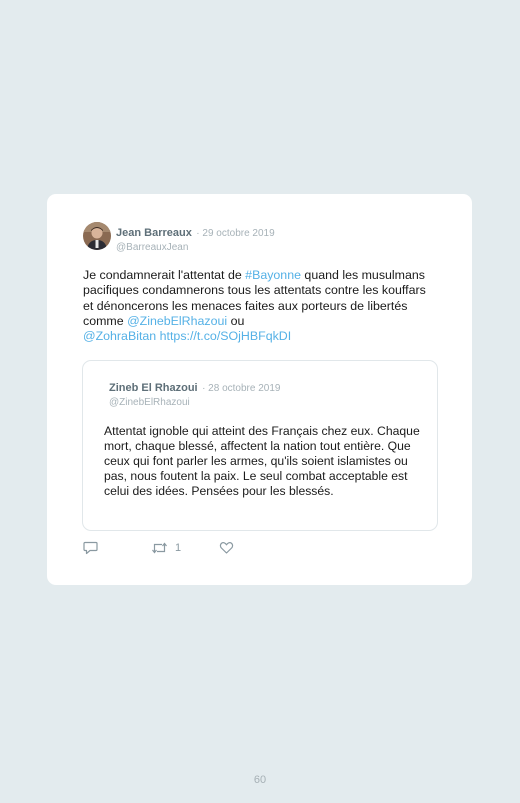 The width and height of the screenshot is (520, 803). I want to click on author-name: Jean Barreaux, so click(154, 233).